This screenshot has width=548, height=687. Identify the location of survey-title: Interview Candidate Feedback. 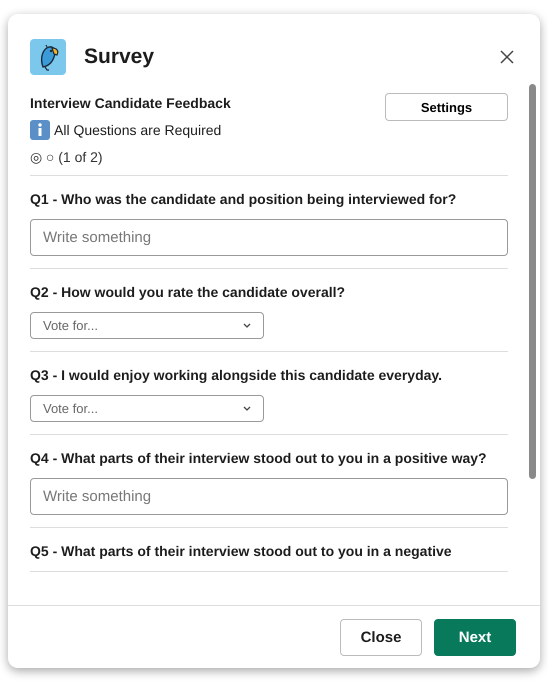
(130, 103).